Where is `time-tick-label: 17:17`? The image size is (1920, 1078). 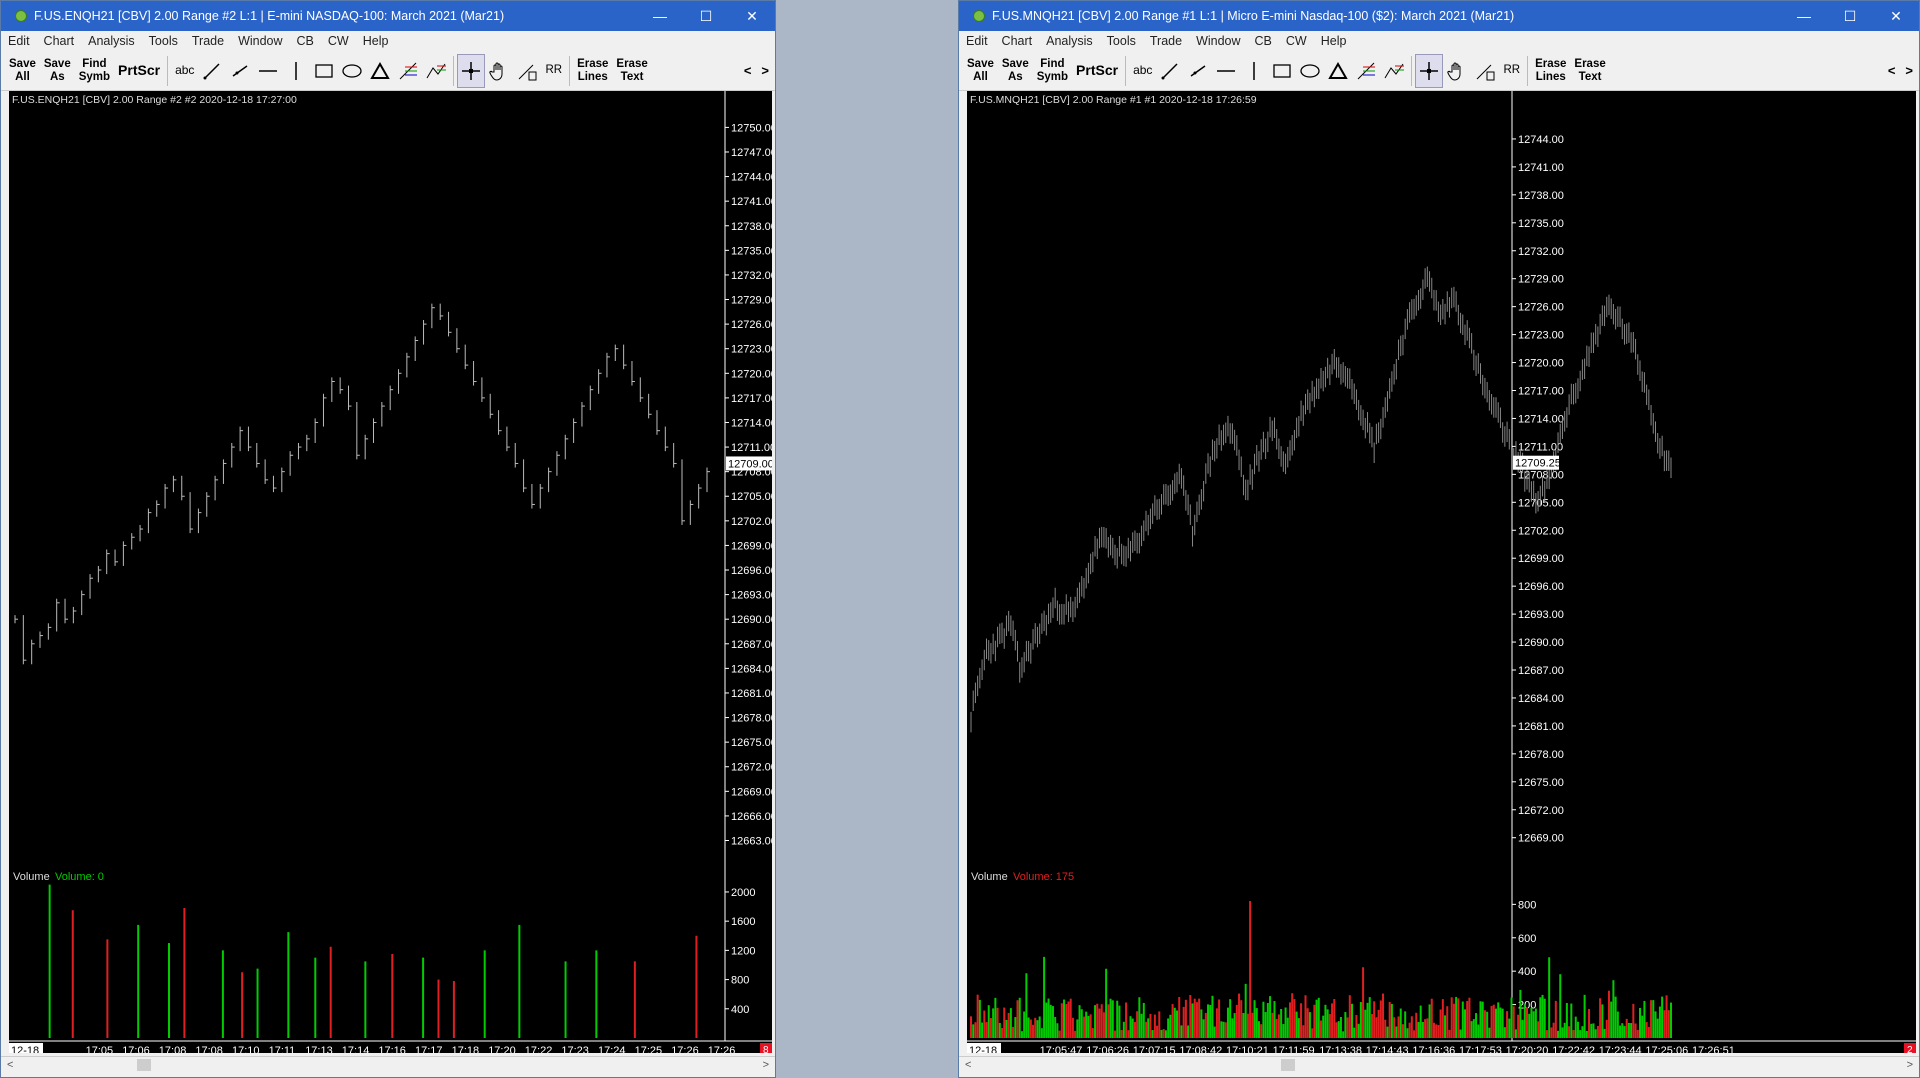 time-tick-label: 17:17 is located at coordinates (429, 1049).